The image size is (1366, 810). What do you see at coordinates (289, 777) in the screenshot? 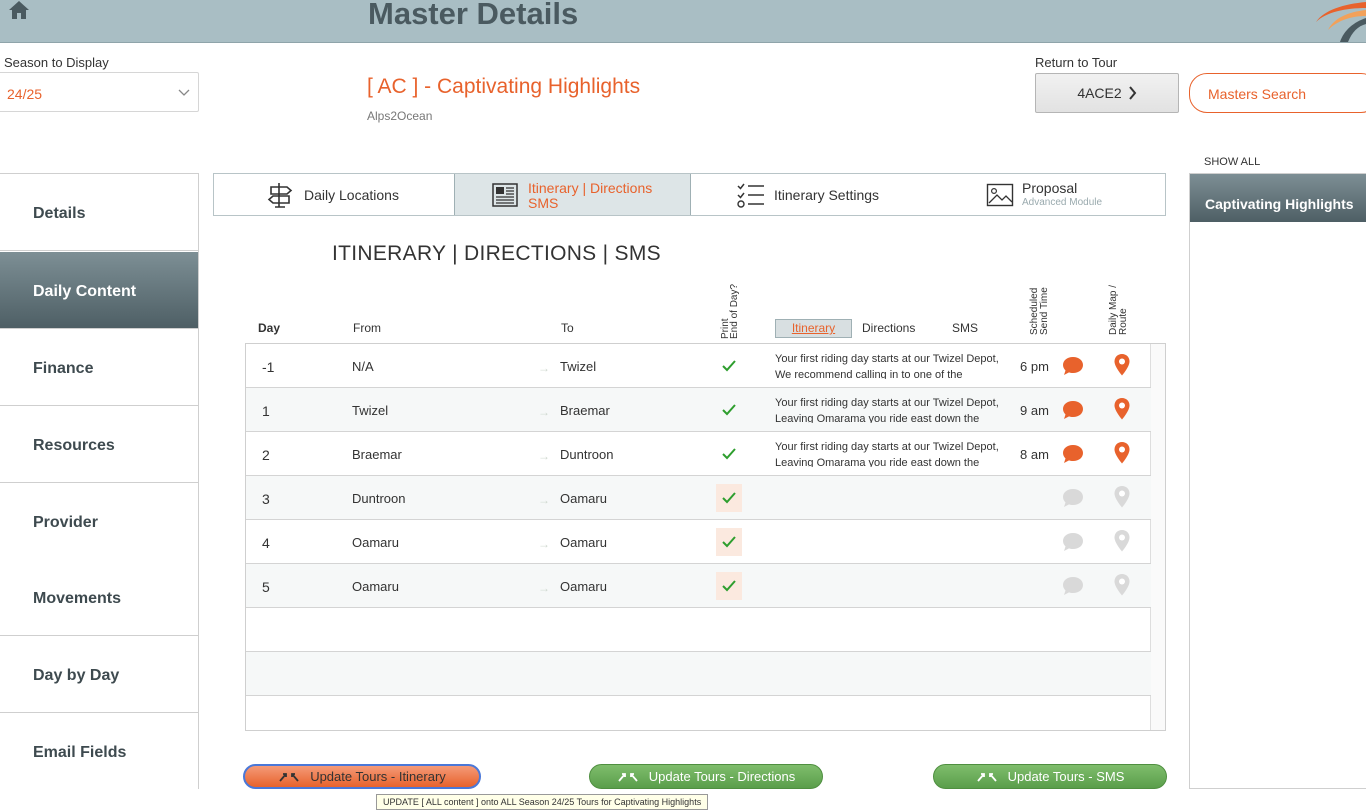
I see `sync-arrows-icon` at bounding box center [289, 777].